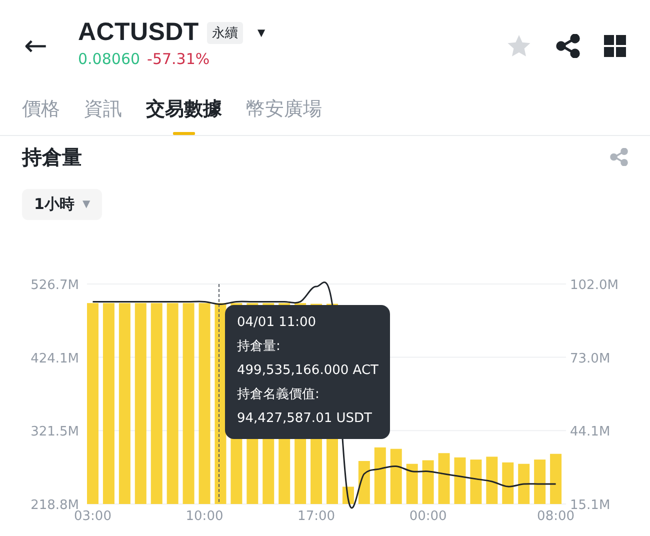 The height and width of the screenshot is (536, 650). Describe the element at coordinates (54, 285) in the screenshot. I see `axis-label: 526.7M` at that location.